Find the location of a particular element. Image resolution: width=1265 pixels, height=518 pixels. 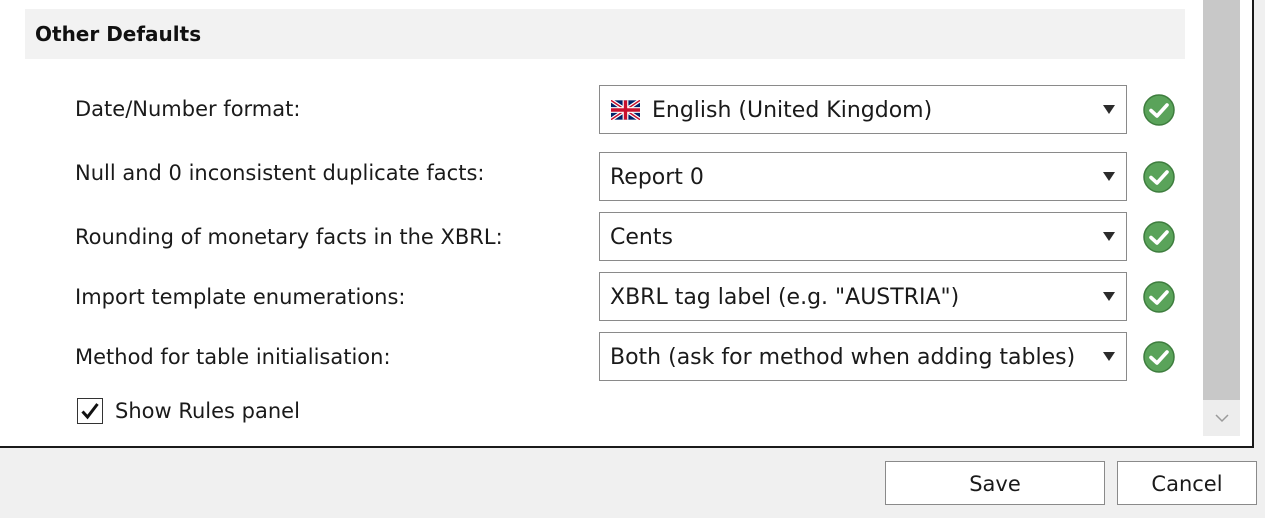

table-initialisation-dropdown: Both (ask for method when adding tables) is located at coordinates (863, 356).